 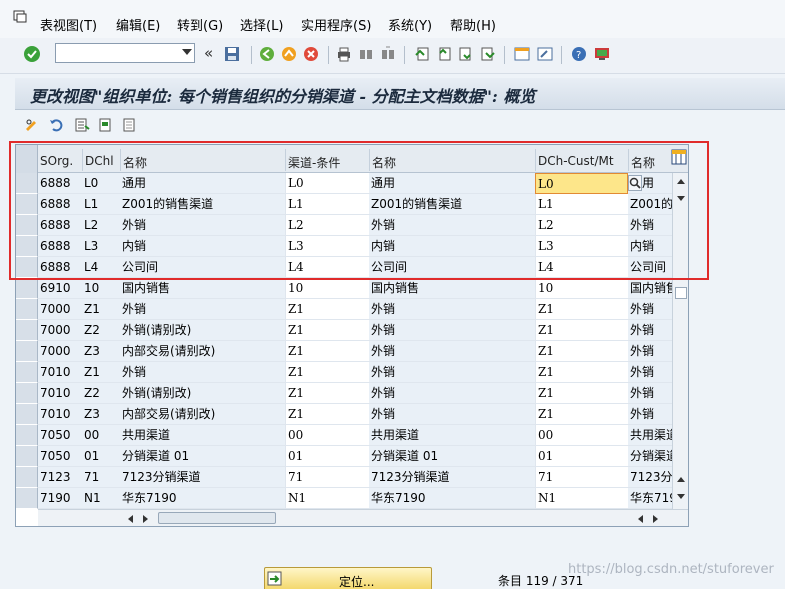 What do you see at coordinates (56, 125) in the screenshot?
I see `undo-button` at bounding box center [56, 125].